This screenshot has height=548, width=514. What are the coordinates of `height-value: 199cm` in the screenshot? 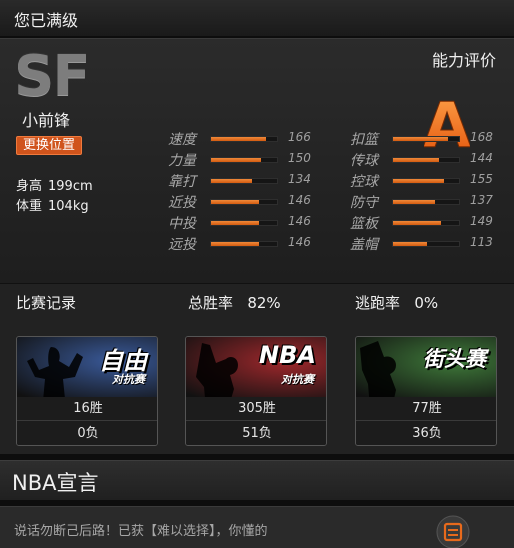 It's located at (70, 186).